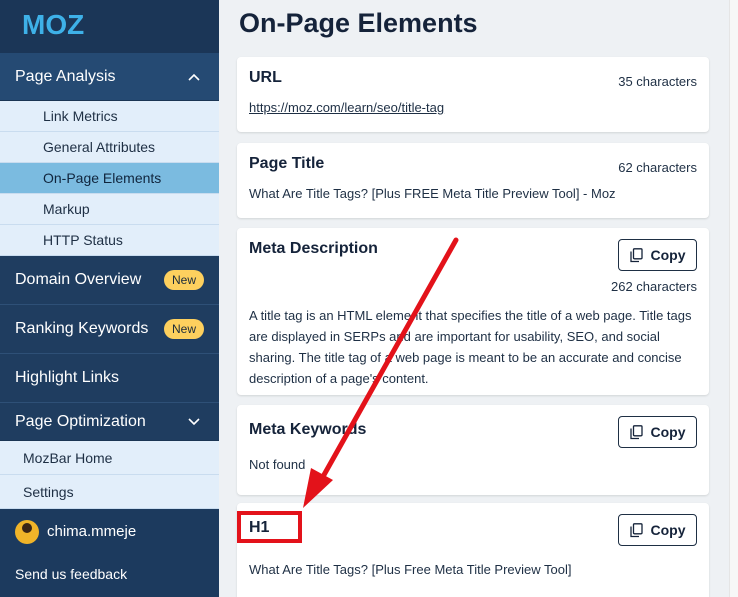 This screenshot has width=738, height=597. Describe the element at coordinates (109, 209) in the screenshot. I see `sidebar-item-markup: Markup` at that location.